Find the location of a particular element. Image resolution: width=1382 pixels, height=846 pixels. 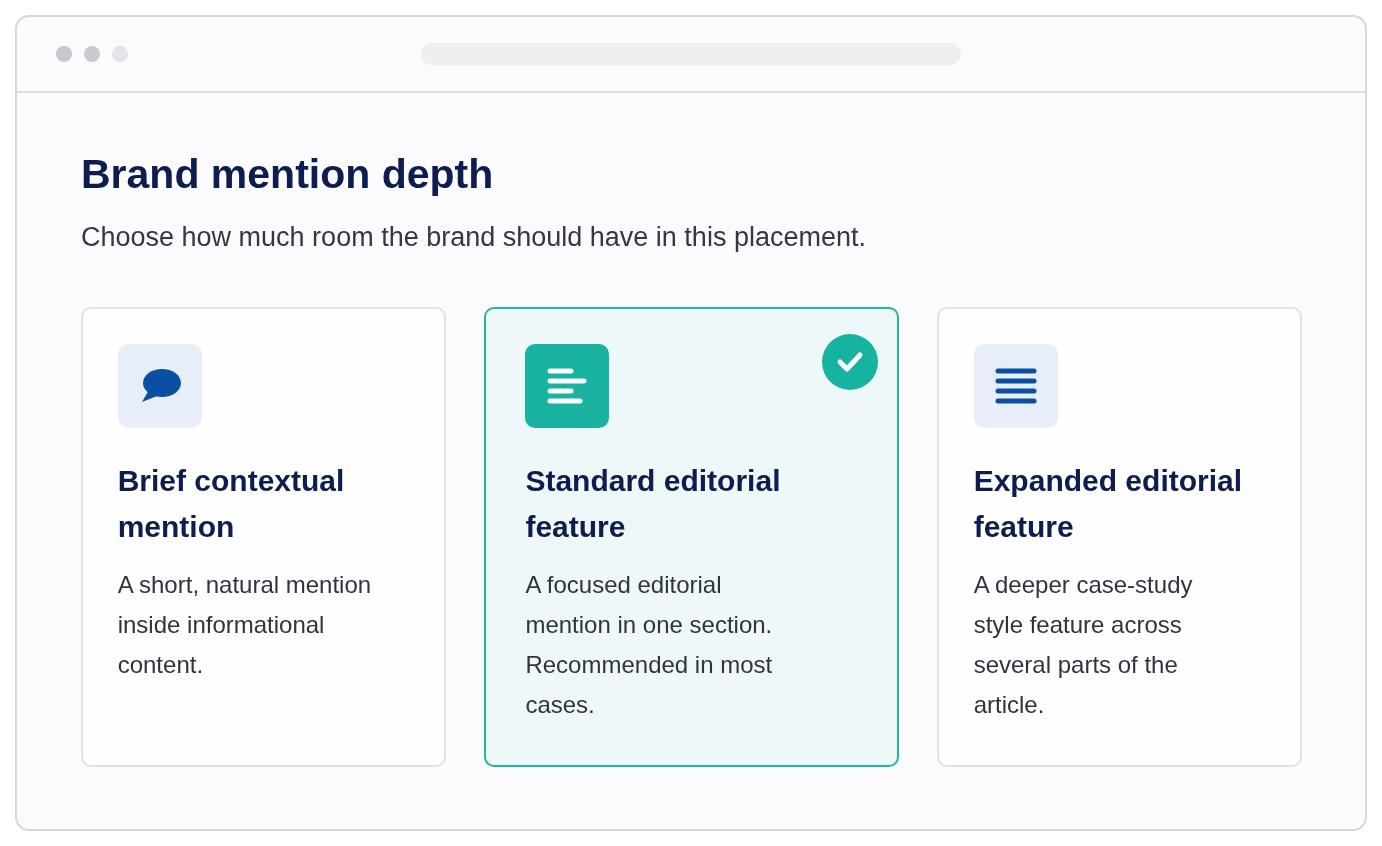

option-card: Expanded editorial feature A deeper case-study style feature across several parts of the article. is located at coordinates (1119, 537).